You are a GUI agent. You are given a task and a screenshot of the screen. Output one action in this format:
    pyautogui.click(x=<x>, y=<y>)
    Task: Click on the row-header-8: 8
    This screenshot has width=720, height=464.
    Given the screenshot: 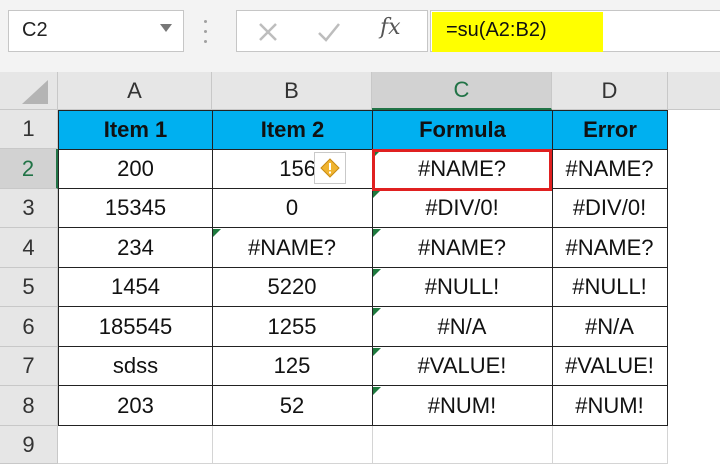 What is the action you would take?
    pyautogui.click(x=29, y=406)
    